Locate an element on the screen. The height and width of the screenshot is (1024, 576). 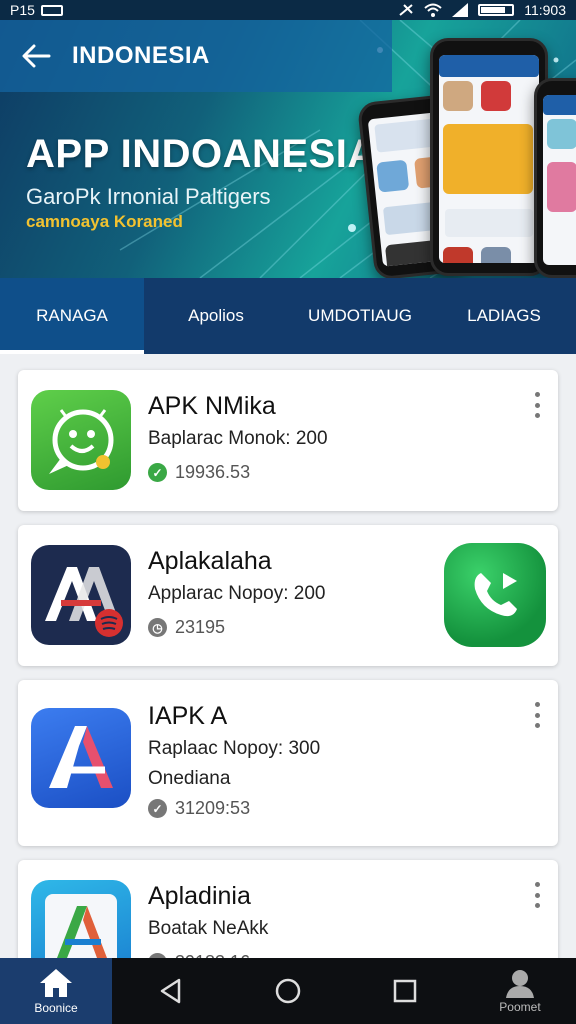
app-name: APK NMika is located at coordinates (212, 406).